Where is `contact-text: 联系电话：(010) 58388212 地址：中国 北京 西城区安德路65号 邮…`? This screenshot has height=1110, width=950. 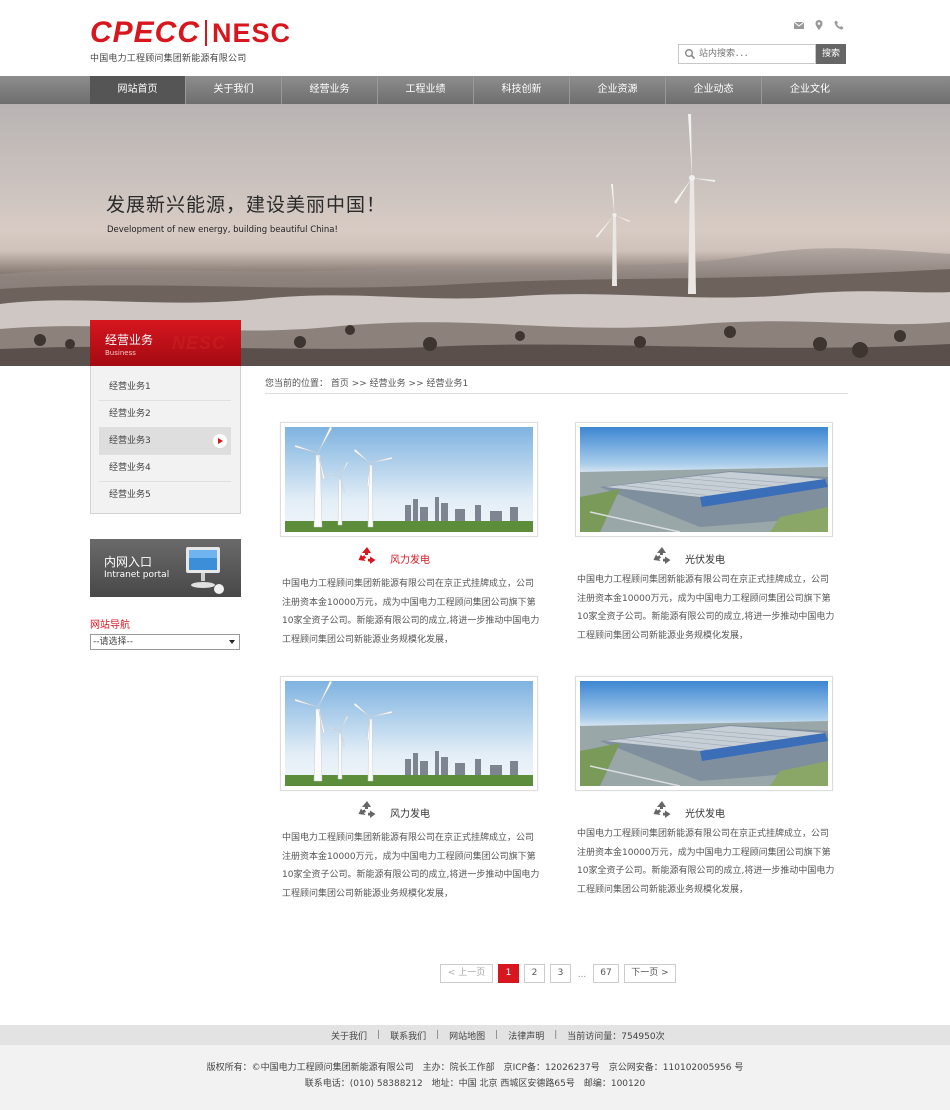
contact-text: 联系电话：(010) 58388212 地址：中国 北京 西城区安德路65号 邮… is located at coordinates (475, 1084).